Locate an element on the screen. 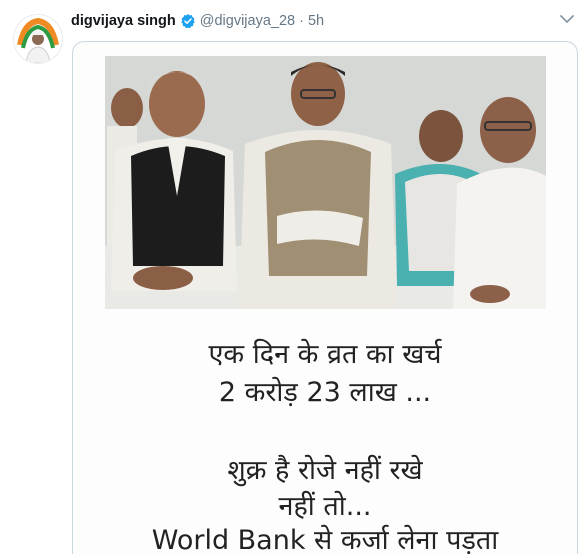 This screenshot has width=588, height=554. caption-line-3: शुक्र है रोजे नहीं रखे is located at coordinates (325, 470).